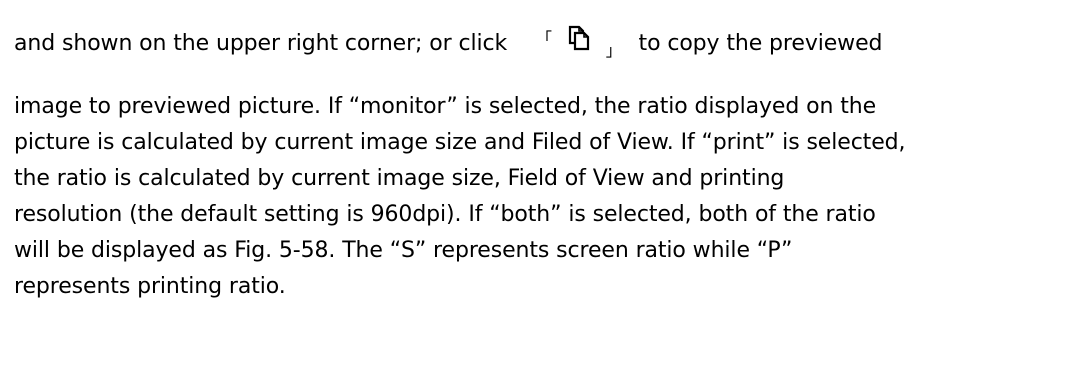  What do you see at coordinates (760, 43) in the screenshot?
I see `line-1-text-after: to copy the previewed` at bounding box center [760, 43].